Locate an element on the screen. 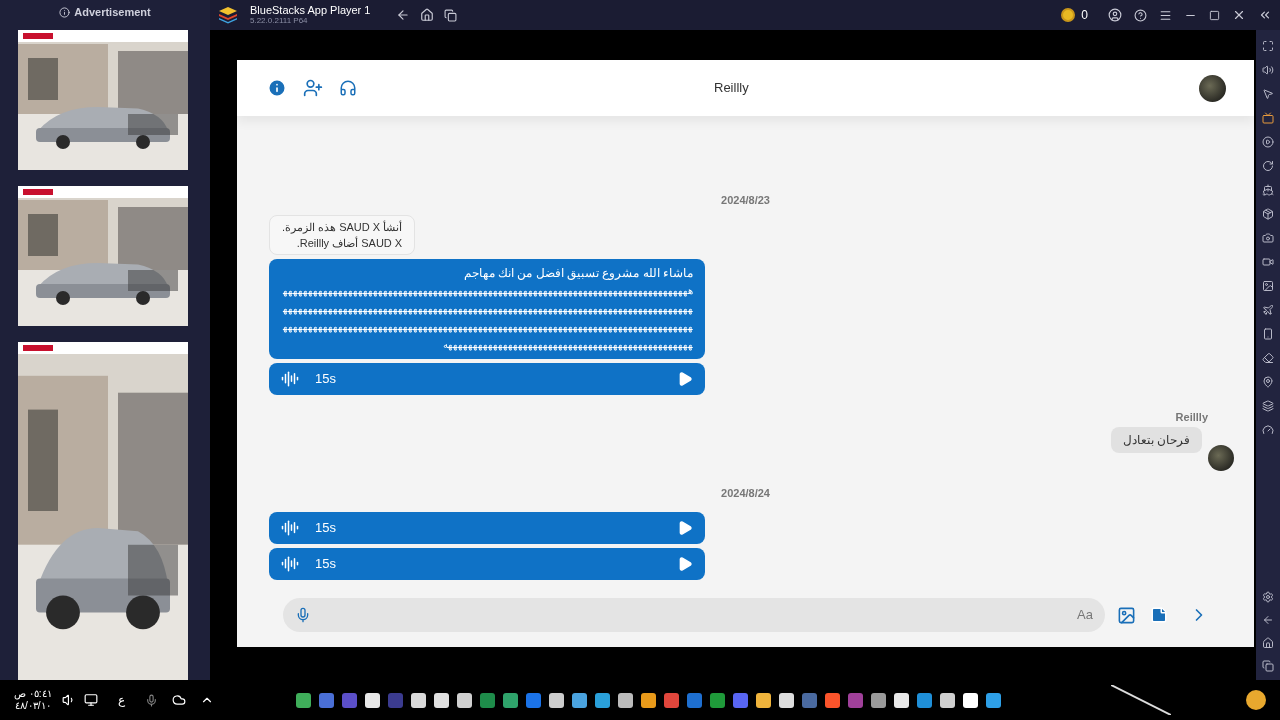 The width and height of the screenshot is (1280, 720). phone-icon is located at coordinates (1268, 334).